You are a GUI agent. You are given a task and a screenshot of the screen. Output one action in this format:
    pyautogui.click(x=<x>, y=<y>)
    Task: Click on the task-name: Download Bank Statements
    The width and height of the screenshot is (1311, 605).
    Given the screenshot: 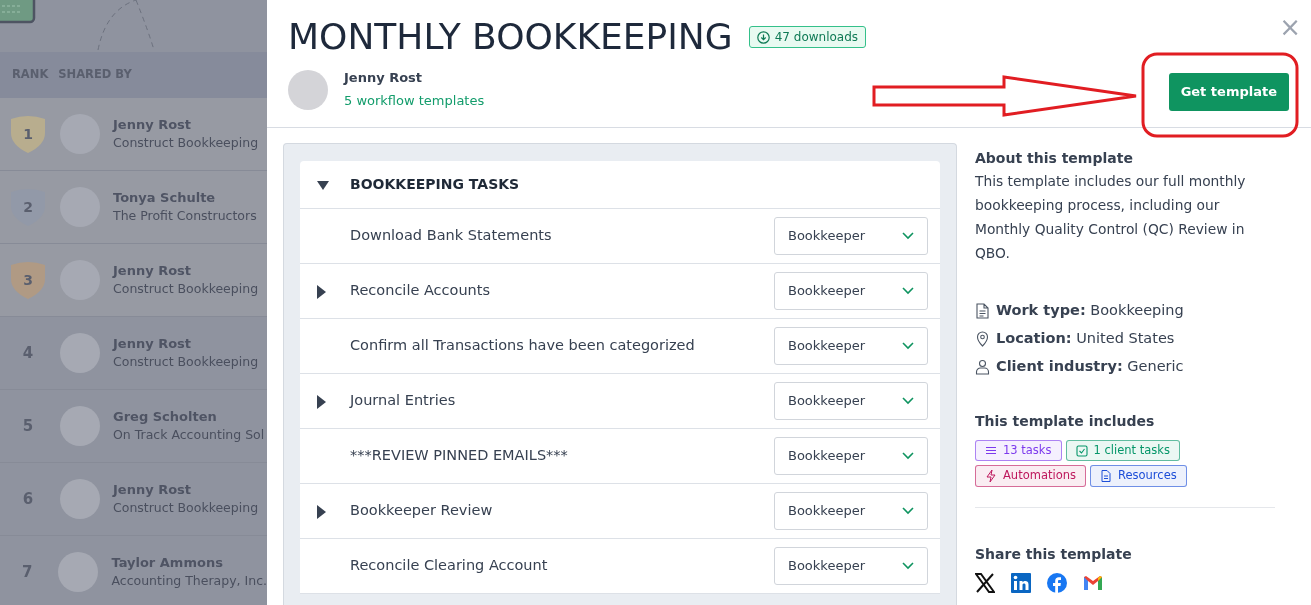 What is the action you would take?
    pyautogui.click(x=451, y=236)
    